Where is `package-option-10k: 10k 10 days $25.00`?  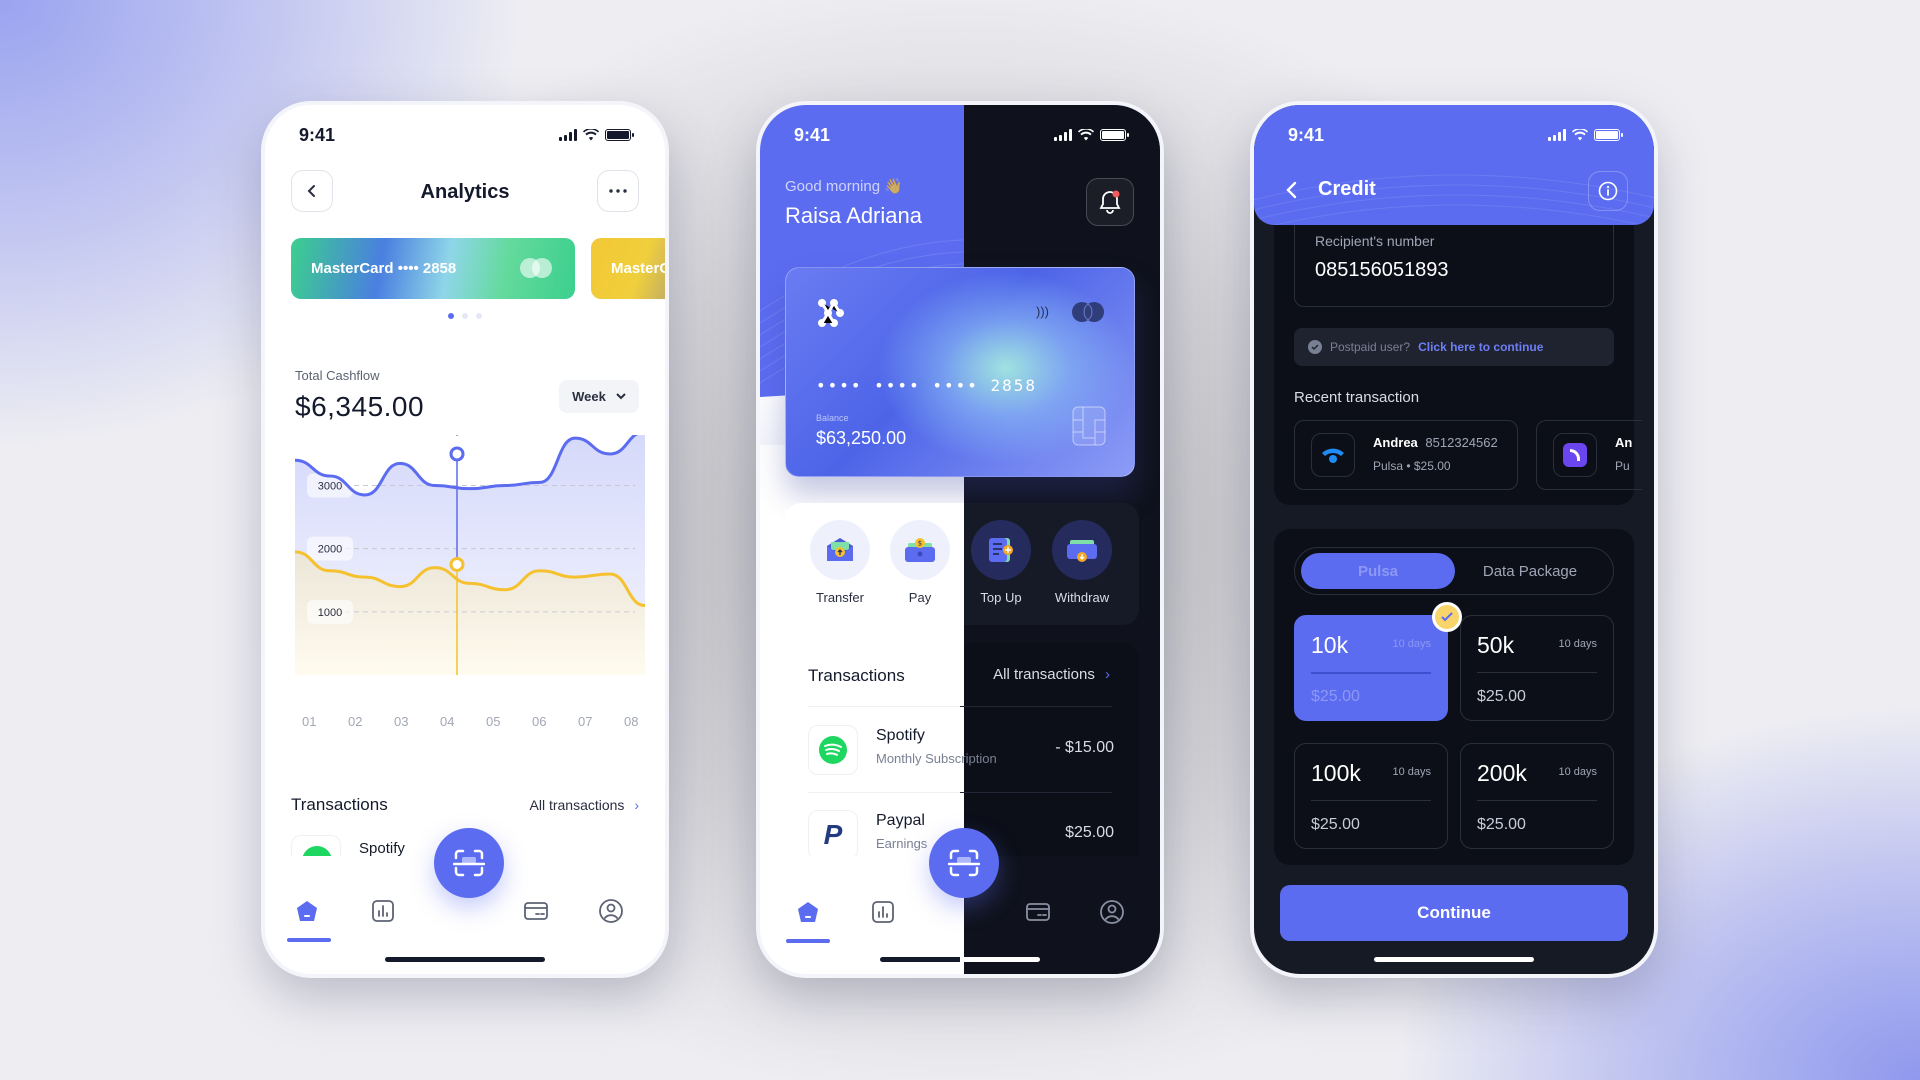
package-option-10k: 10k 10 days $25.00 is located at coordinates (1371, 668).